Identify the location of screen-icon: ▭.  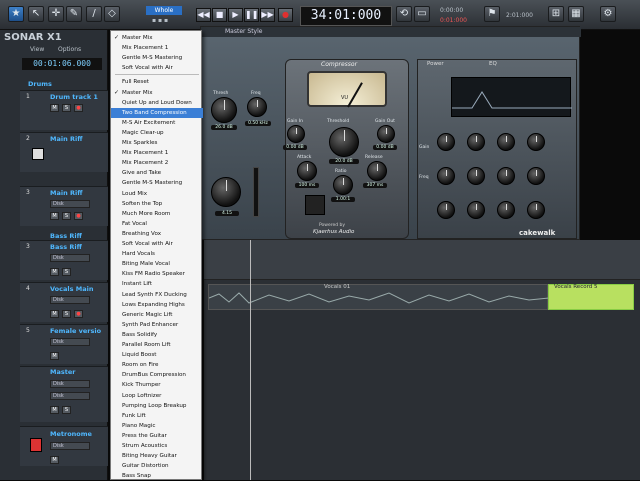
(422, 14).